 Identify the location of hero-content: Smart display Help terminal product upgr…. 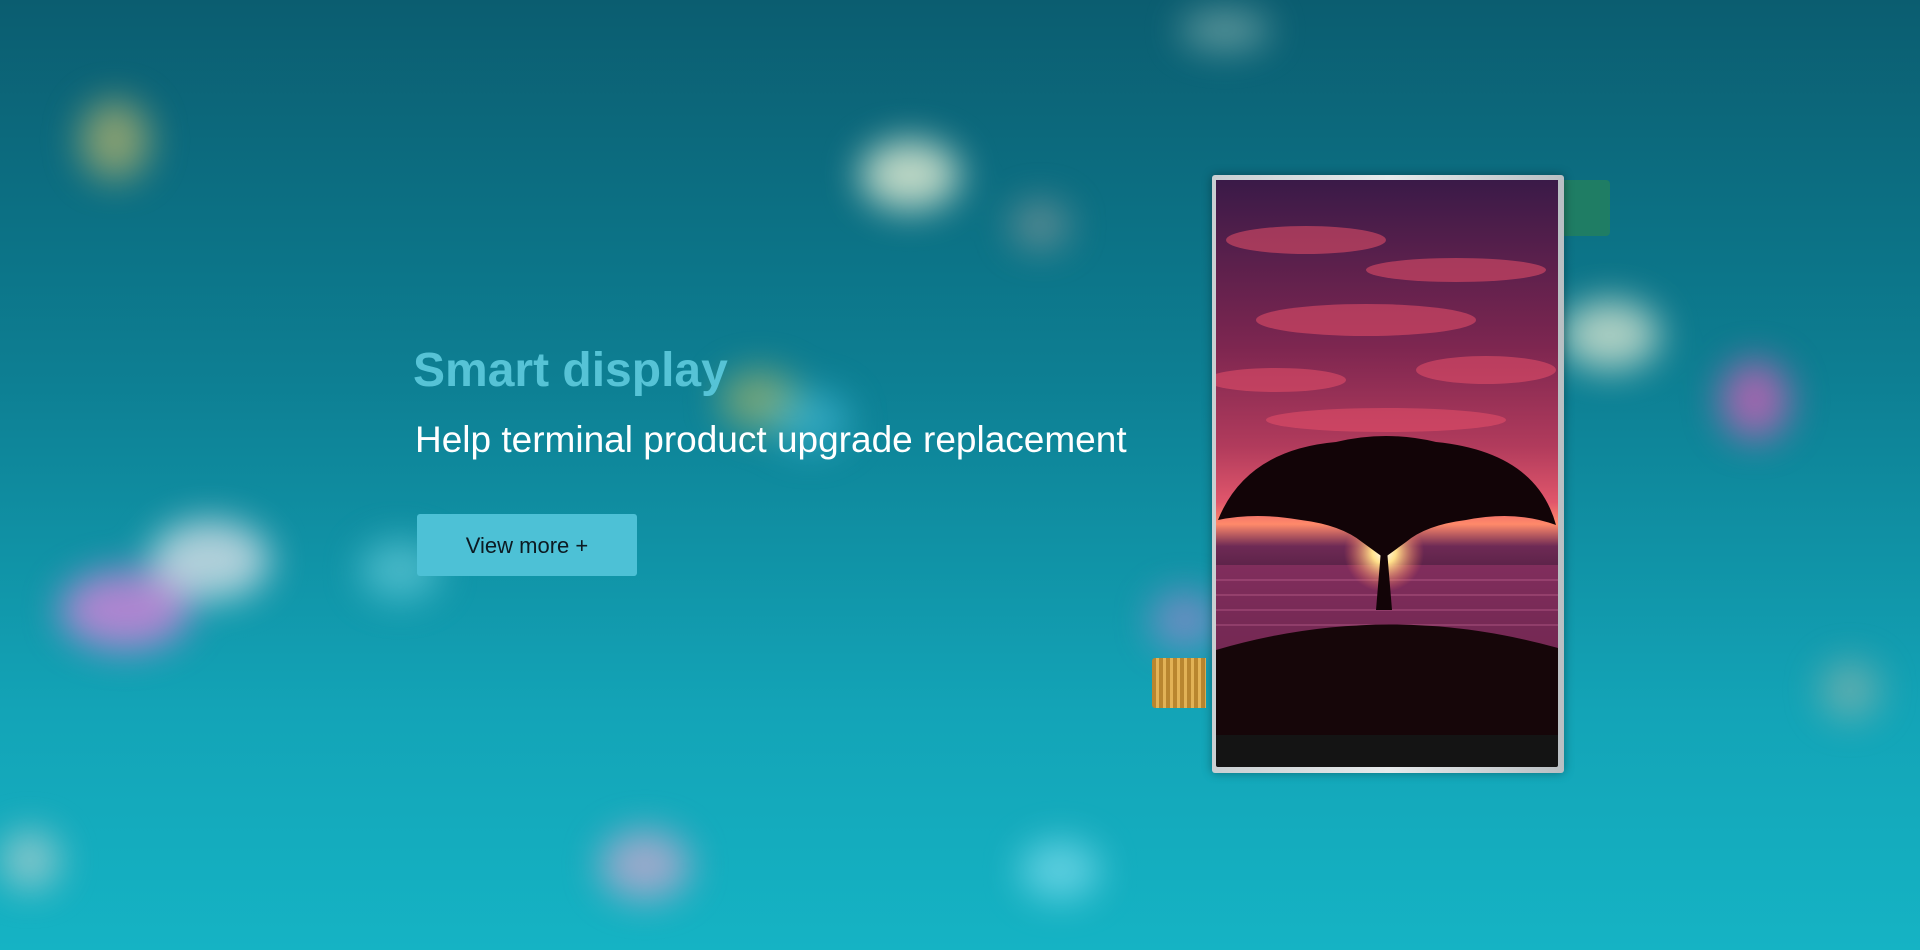
(770, 459).